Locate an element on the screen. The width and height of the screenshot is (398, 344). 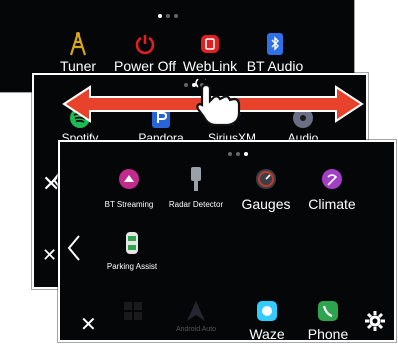
app-tuner: Tuner is located at coordinates (78, 52).